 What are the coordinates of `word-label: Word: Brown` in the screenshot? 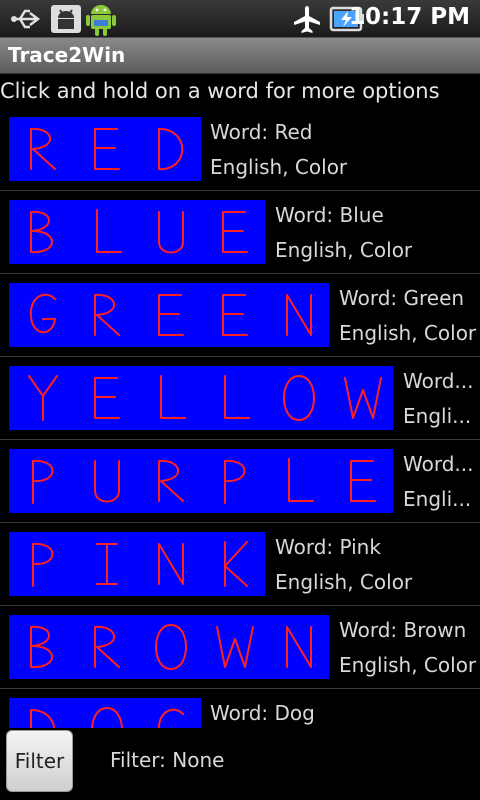 It's located at (403, 630).